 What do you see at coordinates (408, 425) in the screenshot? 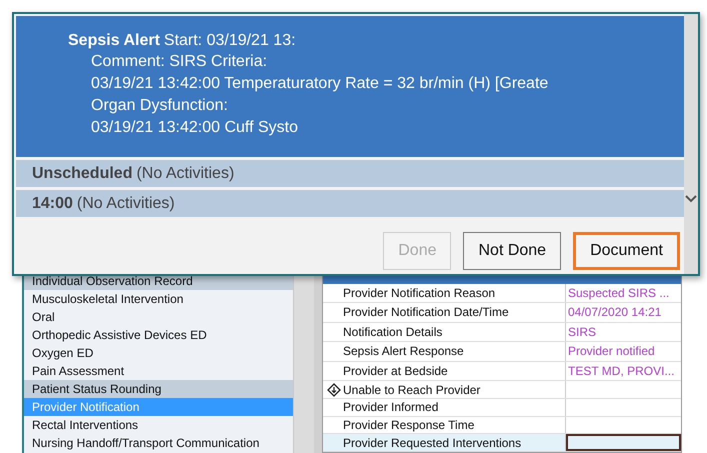
I see `field-label: Provider Response Time` at bounding box center [408, 425].